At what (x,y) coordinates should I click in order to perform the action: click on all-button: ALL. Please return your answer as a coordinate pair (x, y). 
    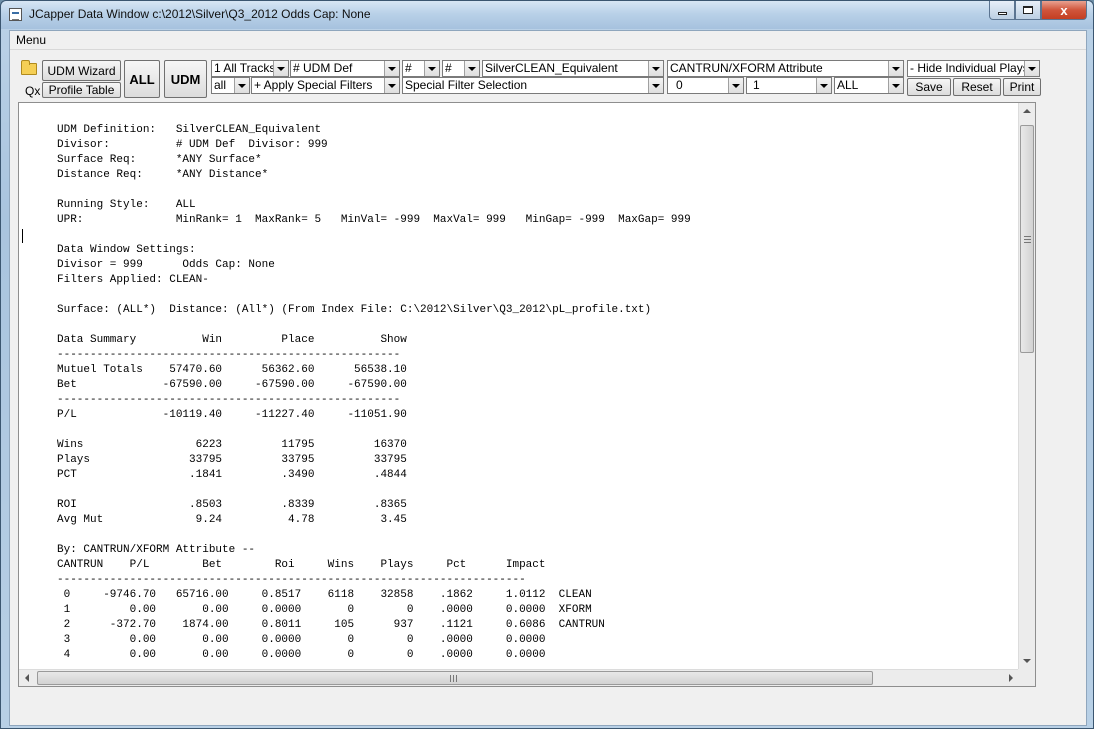
    Looking at the image, I should click on (142, 79).